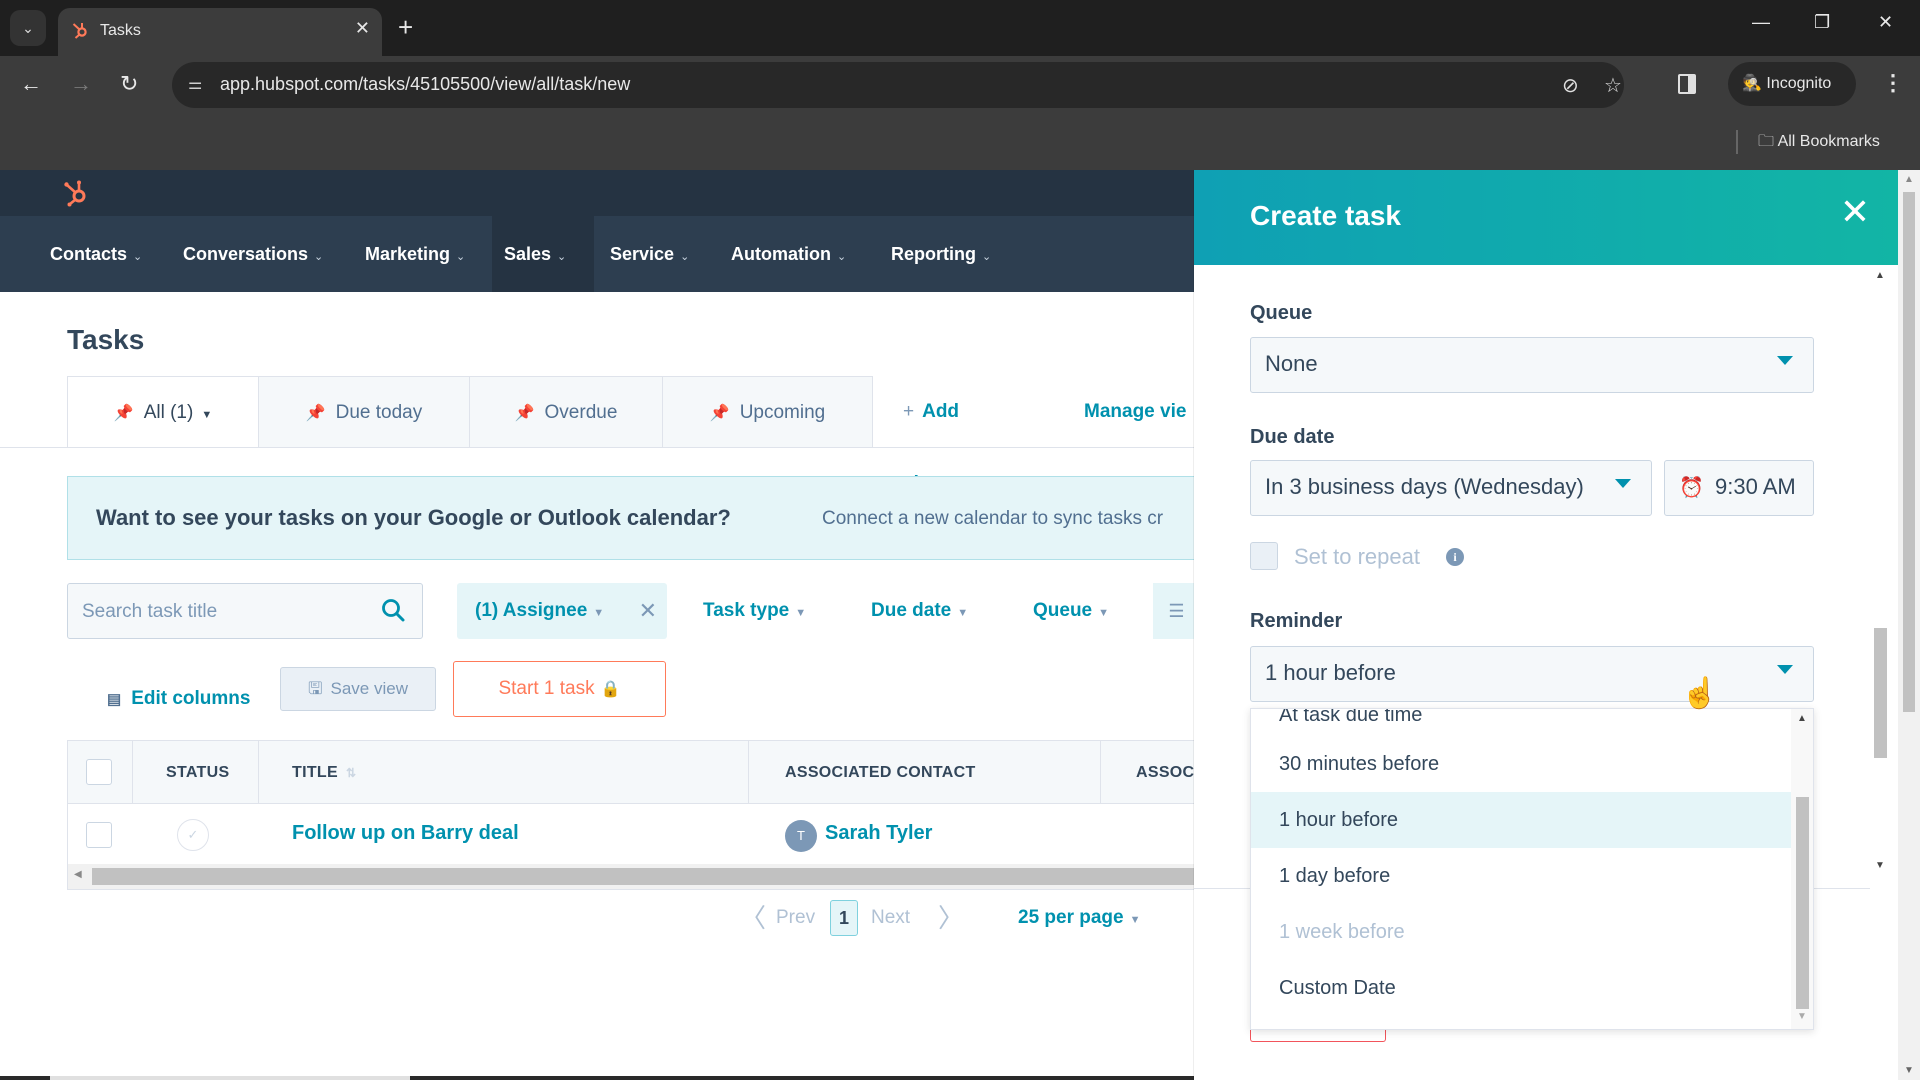  I want to click on task-title-link: Follow up on Barry deal, so click(405, 833).